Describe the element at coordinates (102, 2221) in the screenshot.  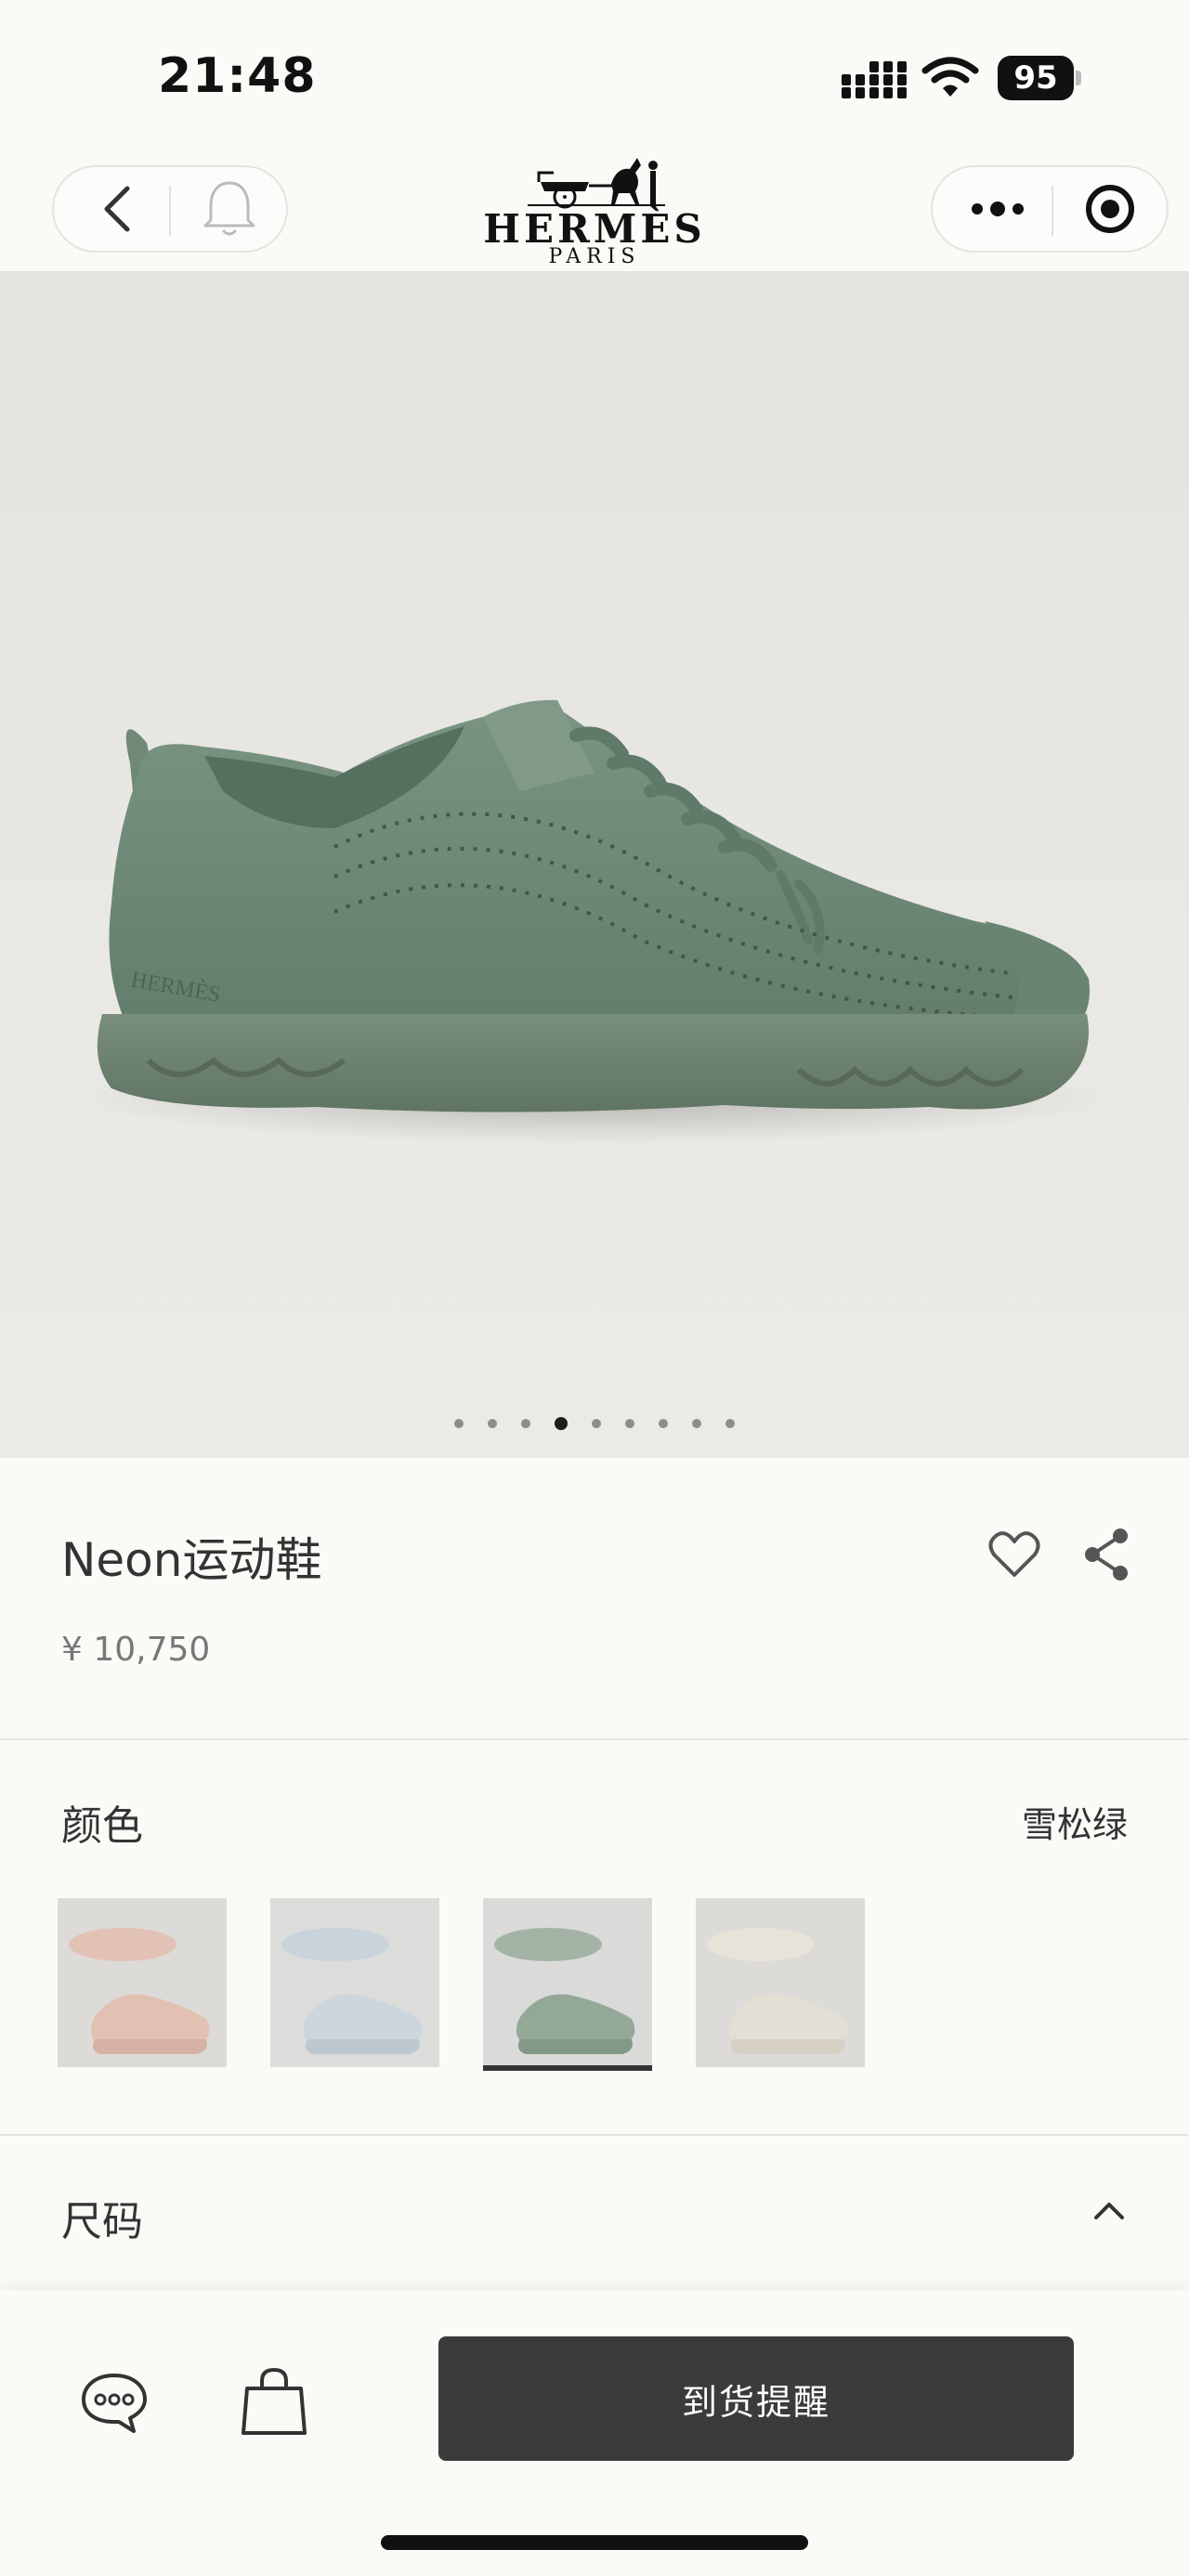
I see `size-section-label: 尺码` at that location.